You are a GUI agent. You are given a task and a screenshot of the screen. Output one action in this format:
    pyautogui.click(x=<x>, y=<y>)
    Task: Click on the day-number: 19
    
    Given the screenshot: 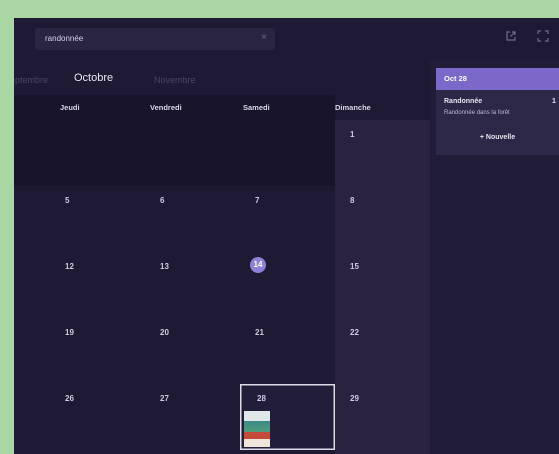 What is the action you would take?
    pyautogui.click(x=69, y=332)
    